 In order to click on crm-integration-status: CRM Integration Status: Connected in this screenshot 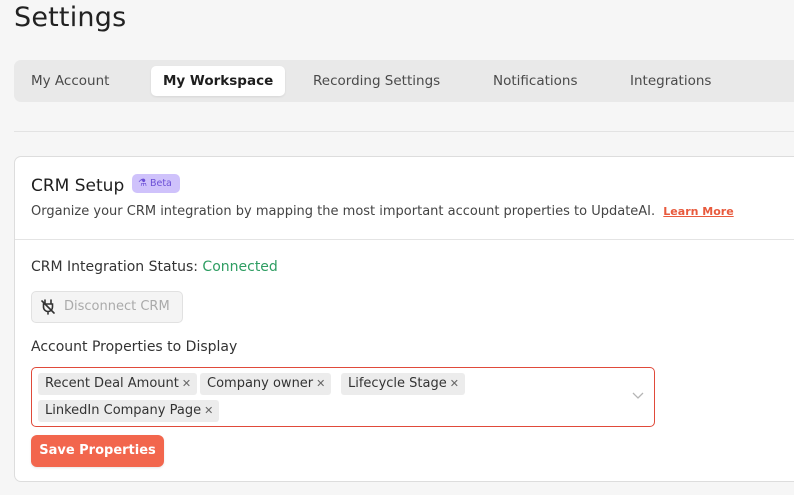, I will do `click(154, 267)`.